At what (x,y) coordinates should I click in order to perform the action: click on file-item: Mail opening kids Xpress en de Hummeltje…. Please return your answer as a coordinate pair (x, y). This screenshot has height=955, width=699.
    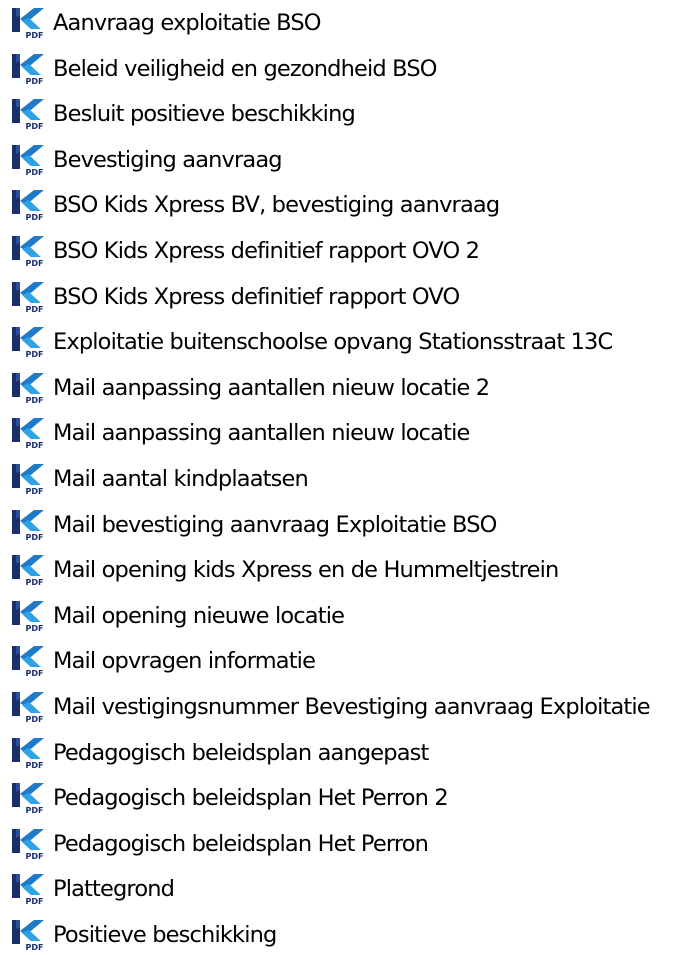
    Looking at the image, I should click on (284, 570).